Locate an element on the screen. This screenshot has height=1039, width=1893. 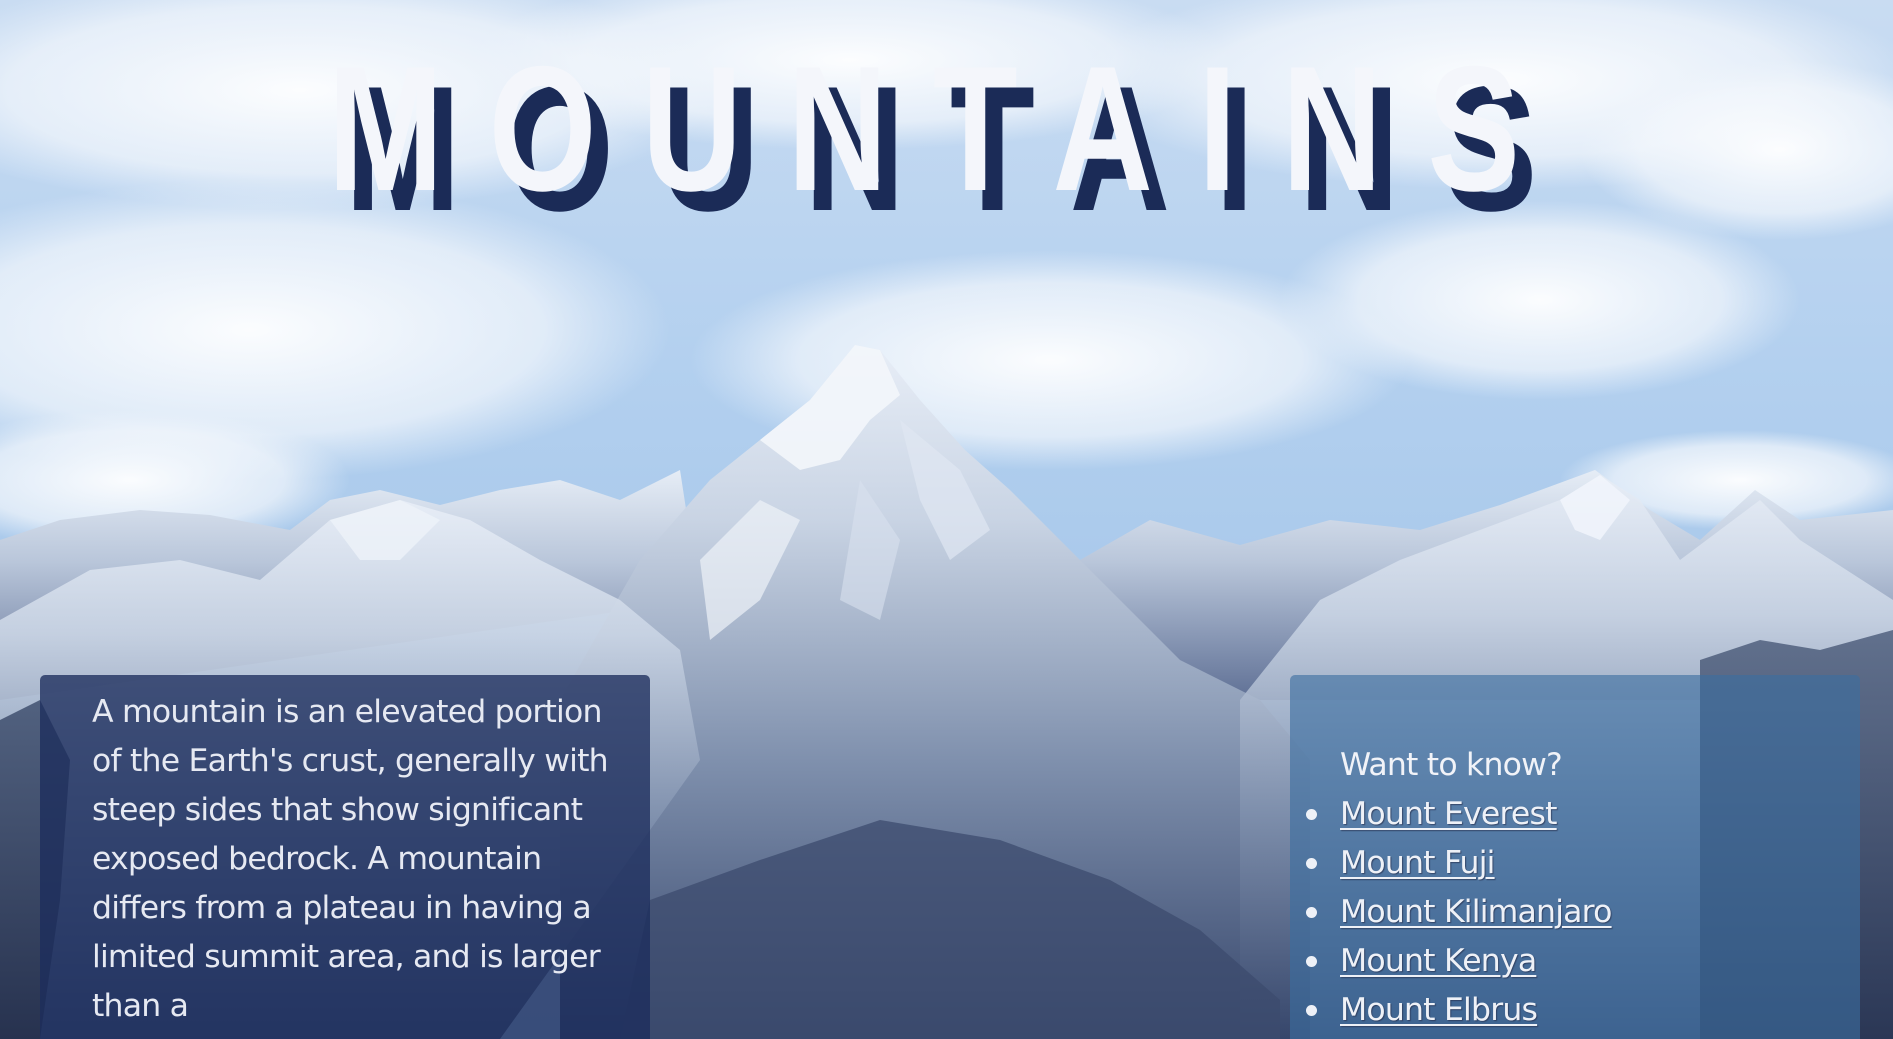
list-item: Mount Everest is located at coordinates (1583, 814).